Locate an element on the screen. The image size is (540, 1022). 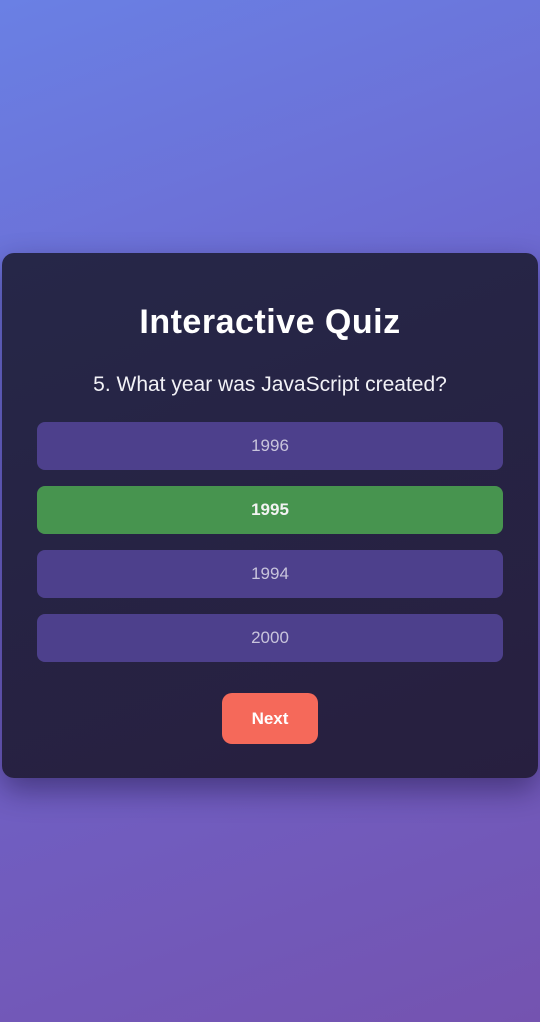
answer-option: 1996 is located at coordinates (270, 446).